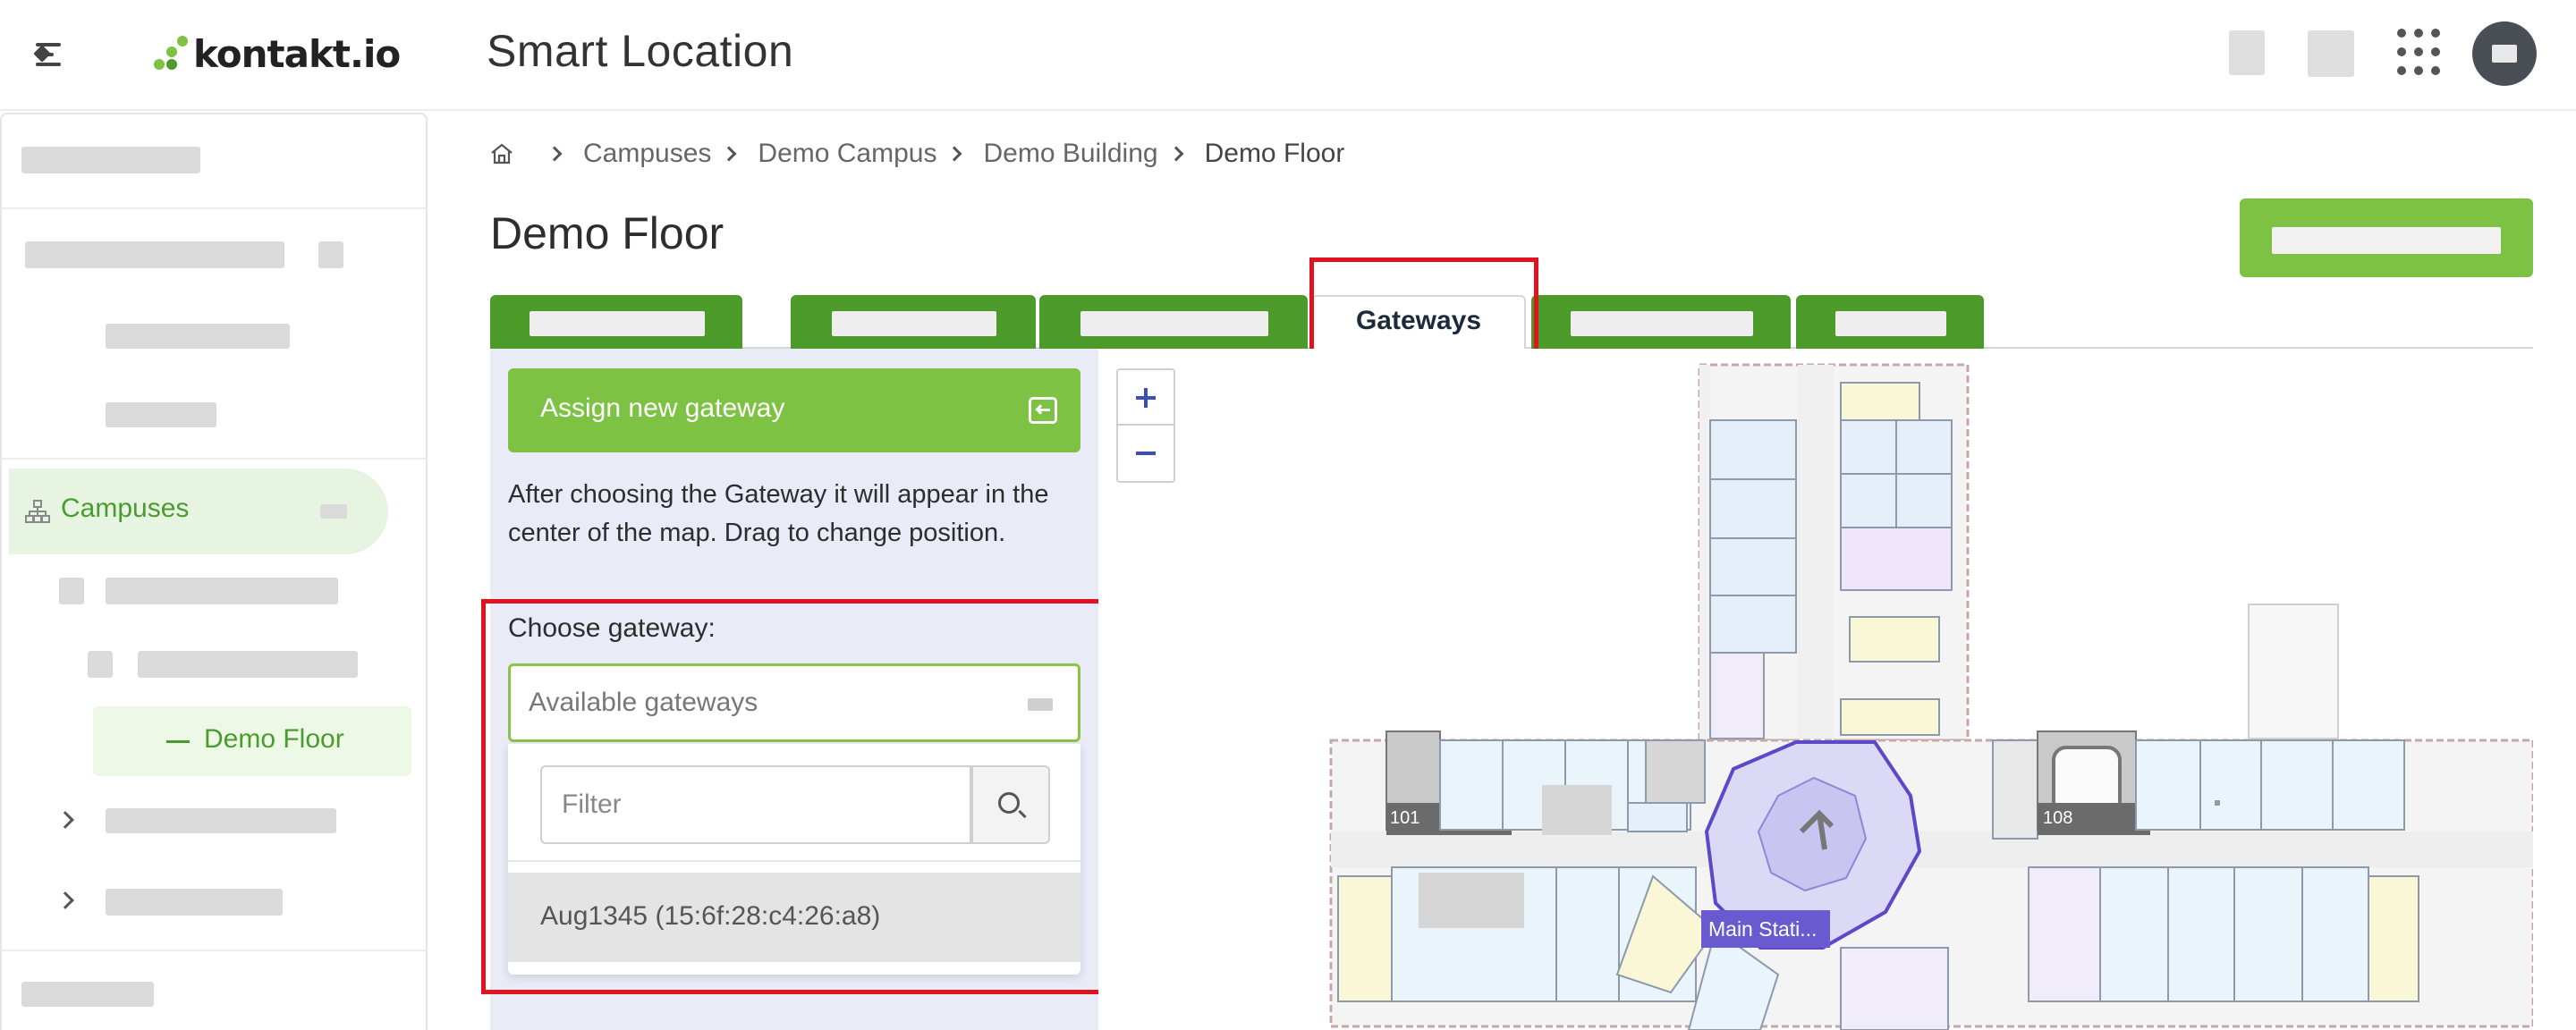 This screenshot has height=1030, width=2576. I want to click on home-icon, so click(501, 153).